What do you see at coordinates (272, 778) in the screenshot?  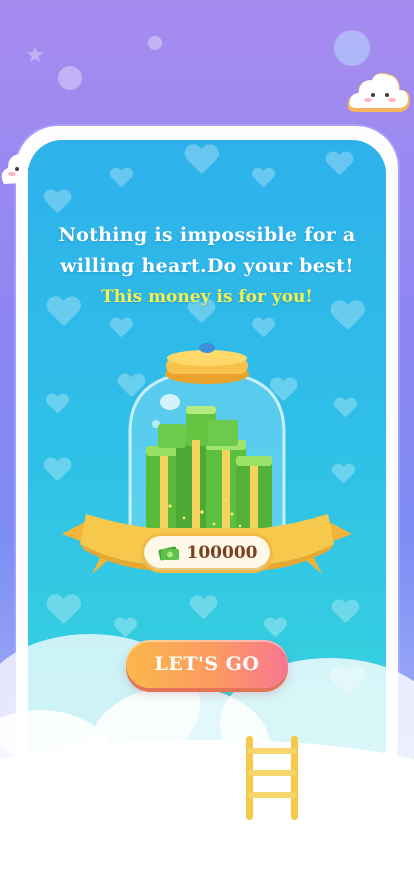 I see `ladder-icon` at bounding box center [272, 778].